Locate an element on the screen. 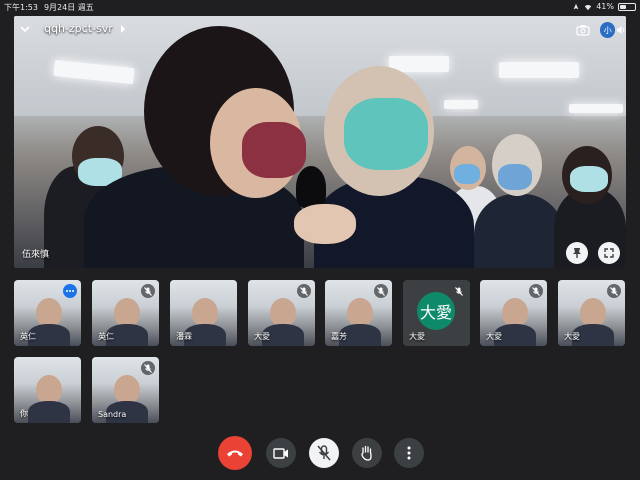 This screenshot has height=480, width=640. participant-tile: 大愛 大愛 is located at coordinates (436, 313).